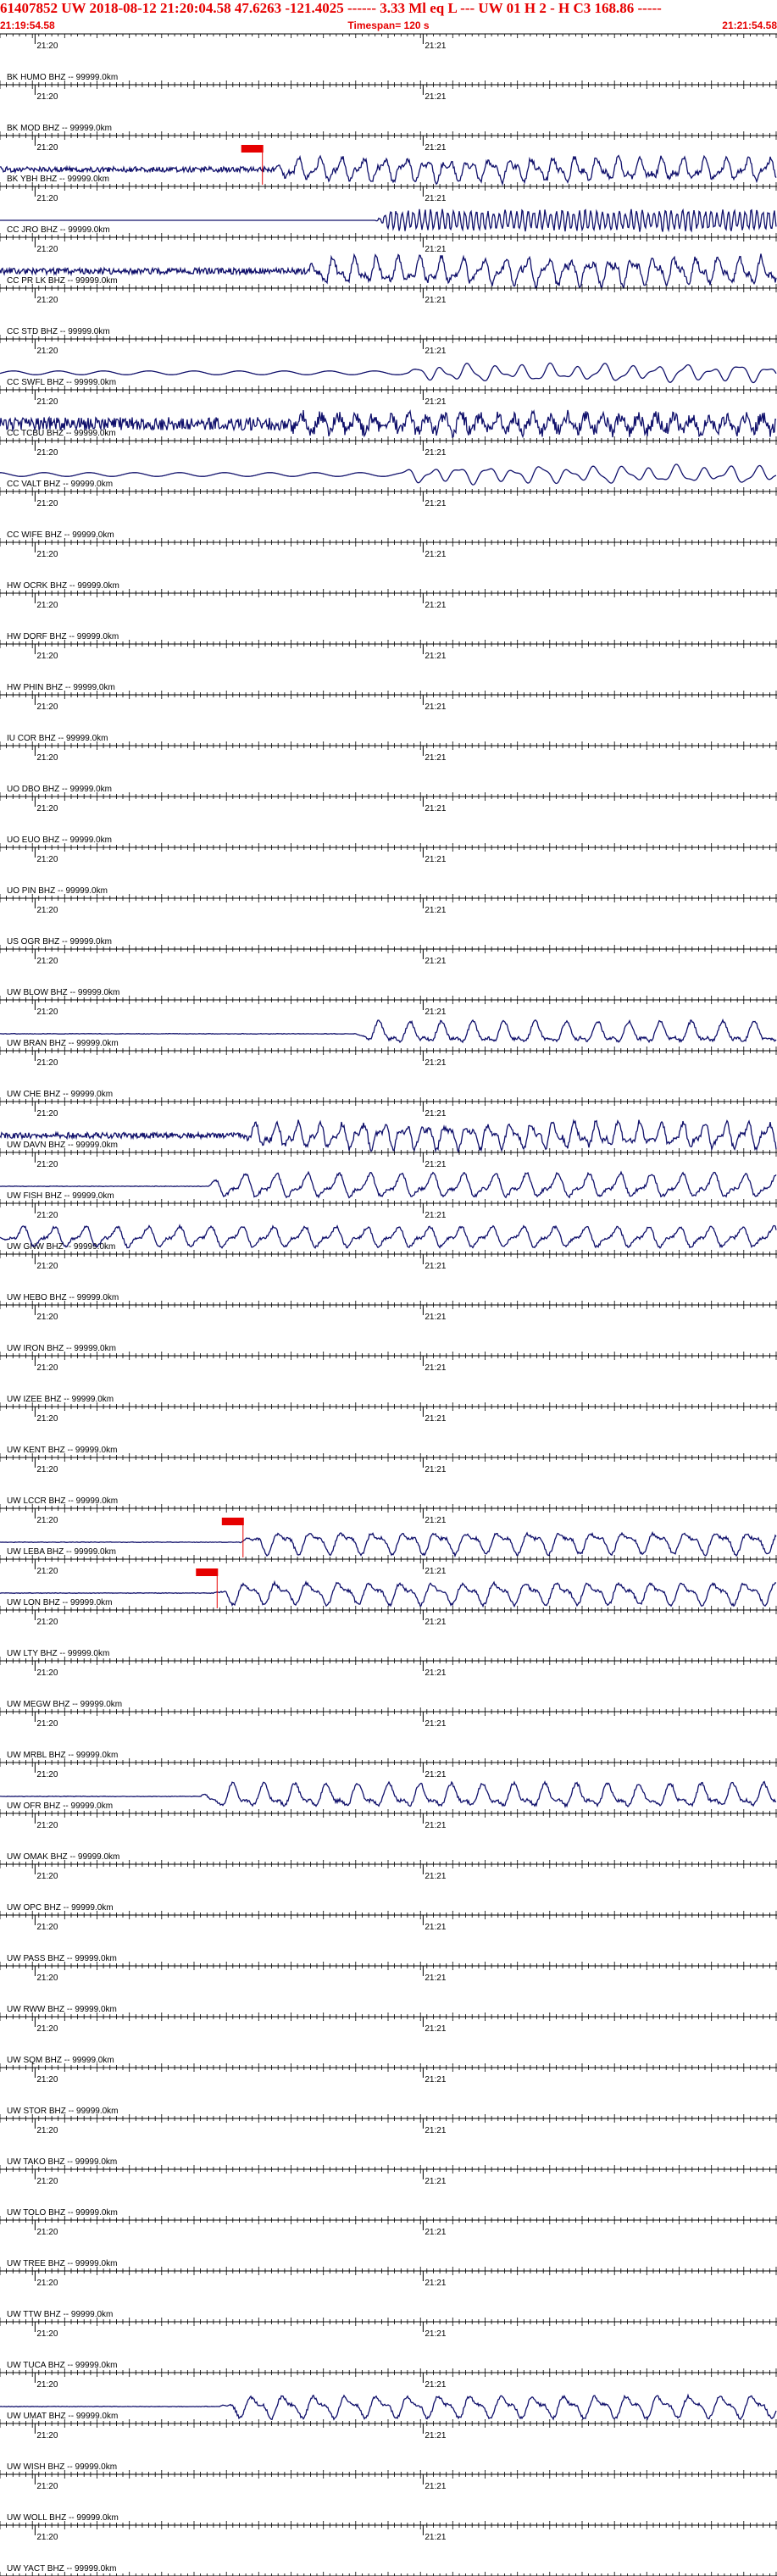 The height and width of the screenshot is (2576, 777). Describe the element at coordinates (59, 789) in the screenshot. I see `channel-label: UO DBO BHZ -- 99999.0km` at that location.